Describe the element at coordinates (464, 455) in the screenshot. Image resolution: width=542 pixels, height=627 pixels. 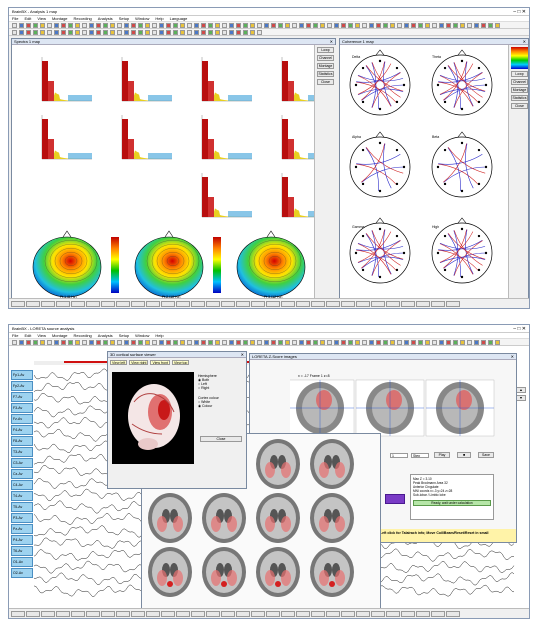
I see `stop-button: ■` at that location.